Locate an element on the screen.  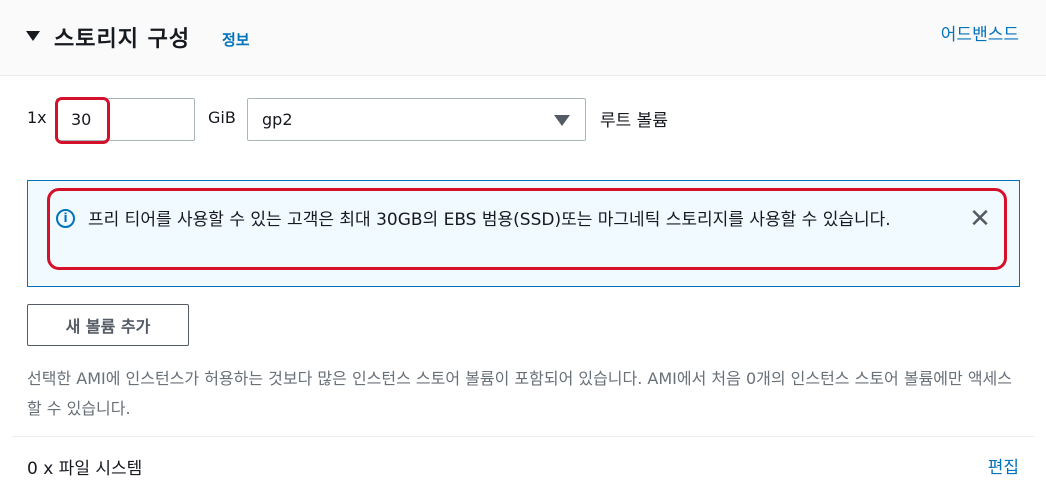
collapse-caret-icon is located at coordinates (33, 36).